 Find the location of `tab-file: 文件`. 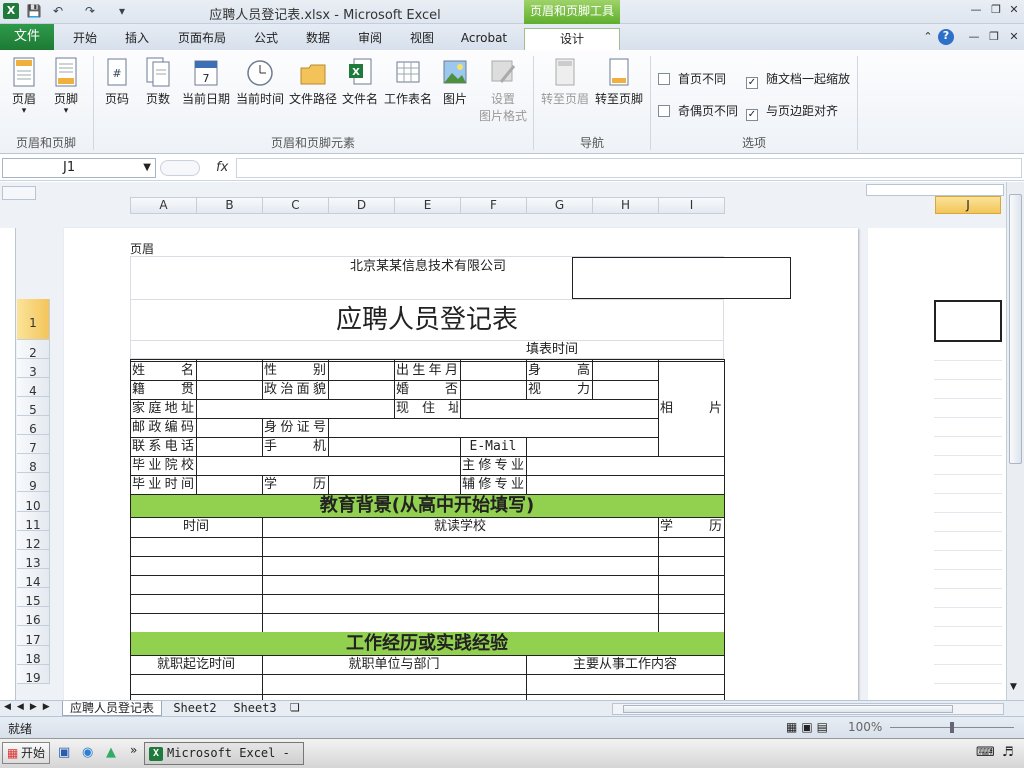

tab-file: 文件 is located at coordinates (27, 37).